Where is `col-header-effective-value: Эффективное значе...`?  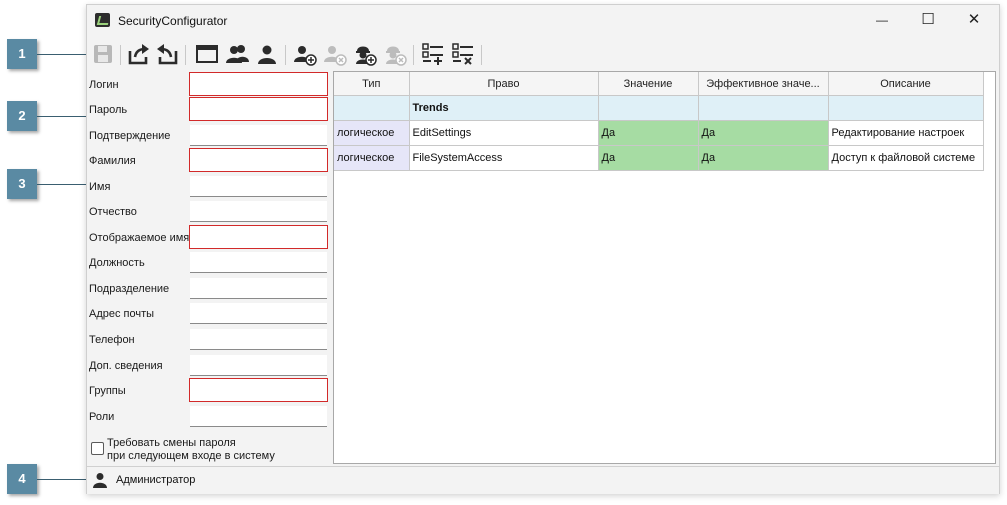 col-header-effective-value: Эффективное значе... is located at coordinates (763, 84).